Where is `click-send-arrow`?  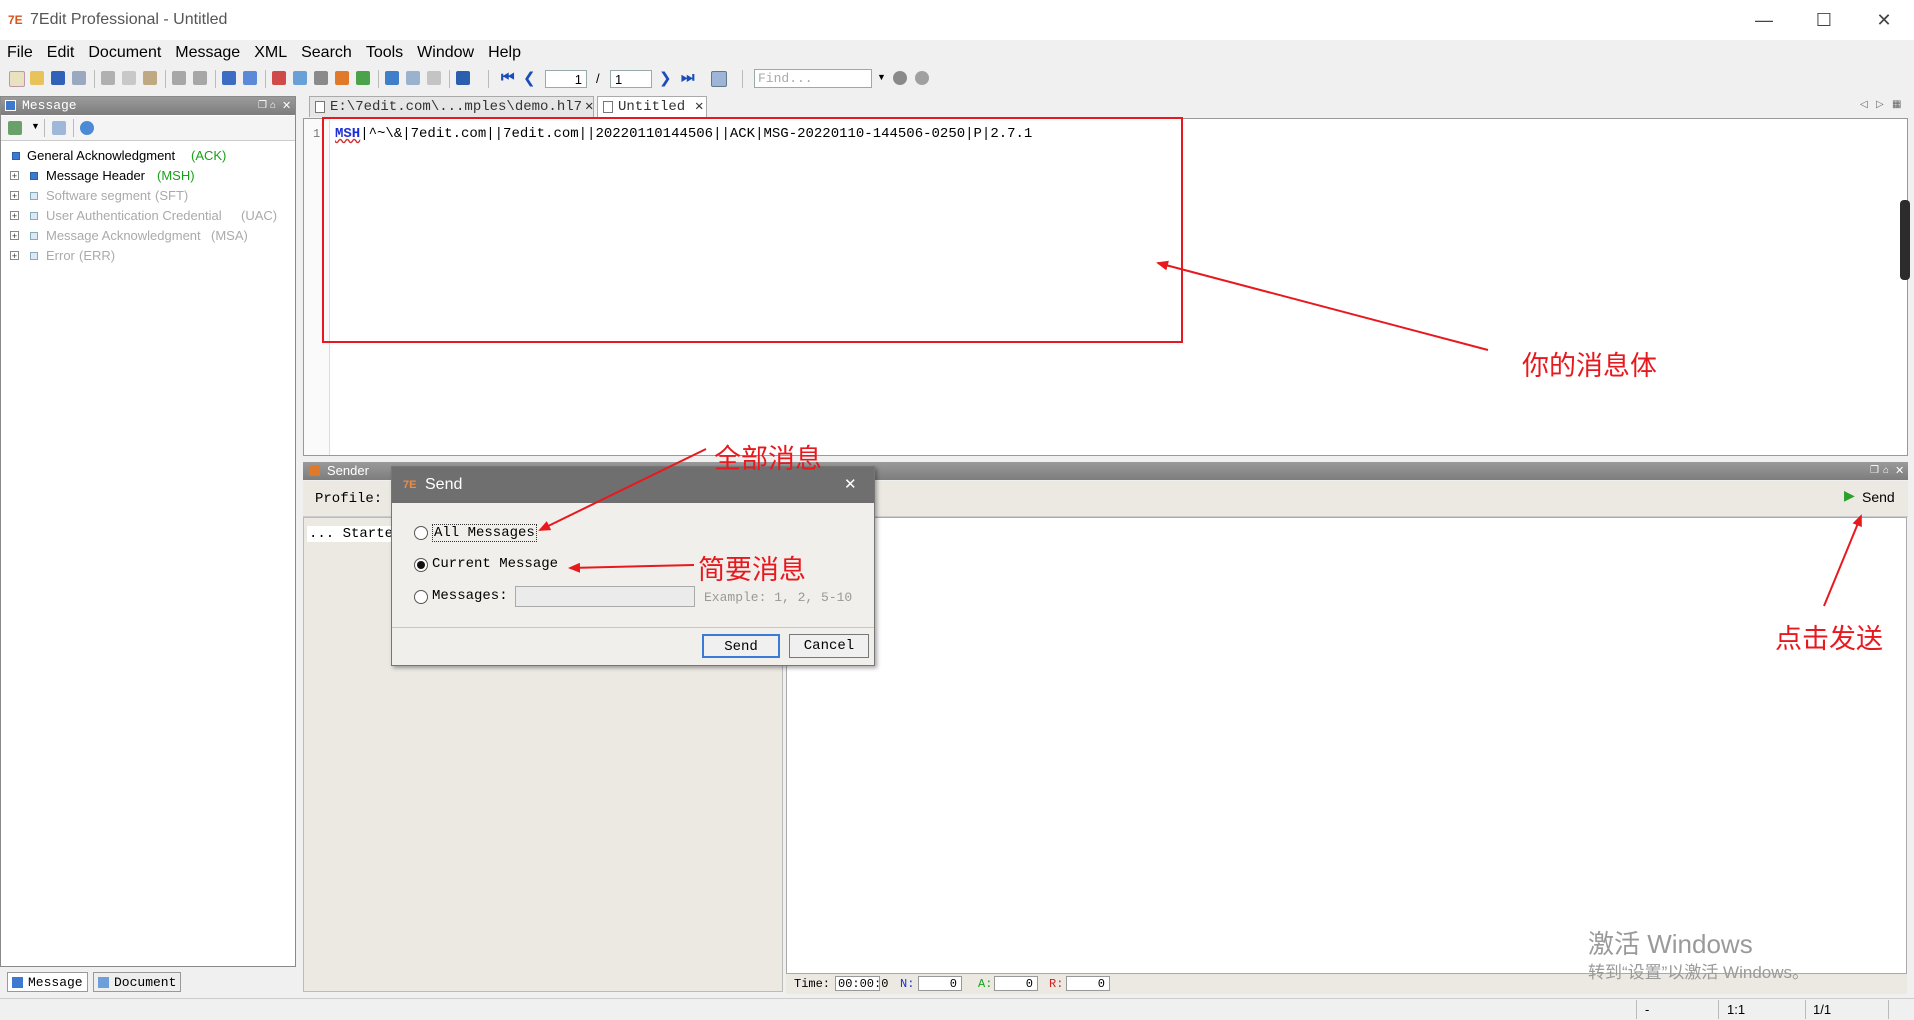
click-send-arrow is located at coordinates (1842, 560).